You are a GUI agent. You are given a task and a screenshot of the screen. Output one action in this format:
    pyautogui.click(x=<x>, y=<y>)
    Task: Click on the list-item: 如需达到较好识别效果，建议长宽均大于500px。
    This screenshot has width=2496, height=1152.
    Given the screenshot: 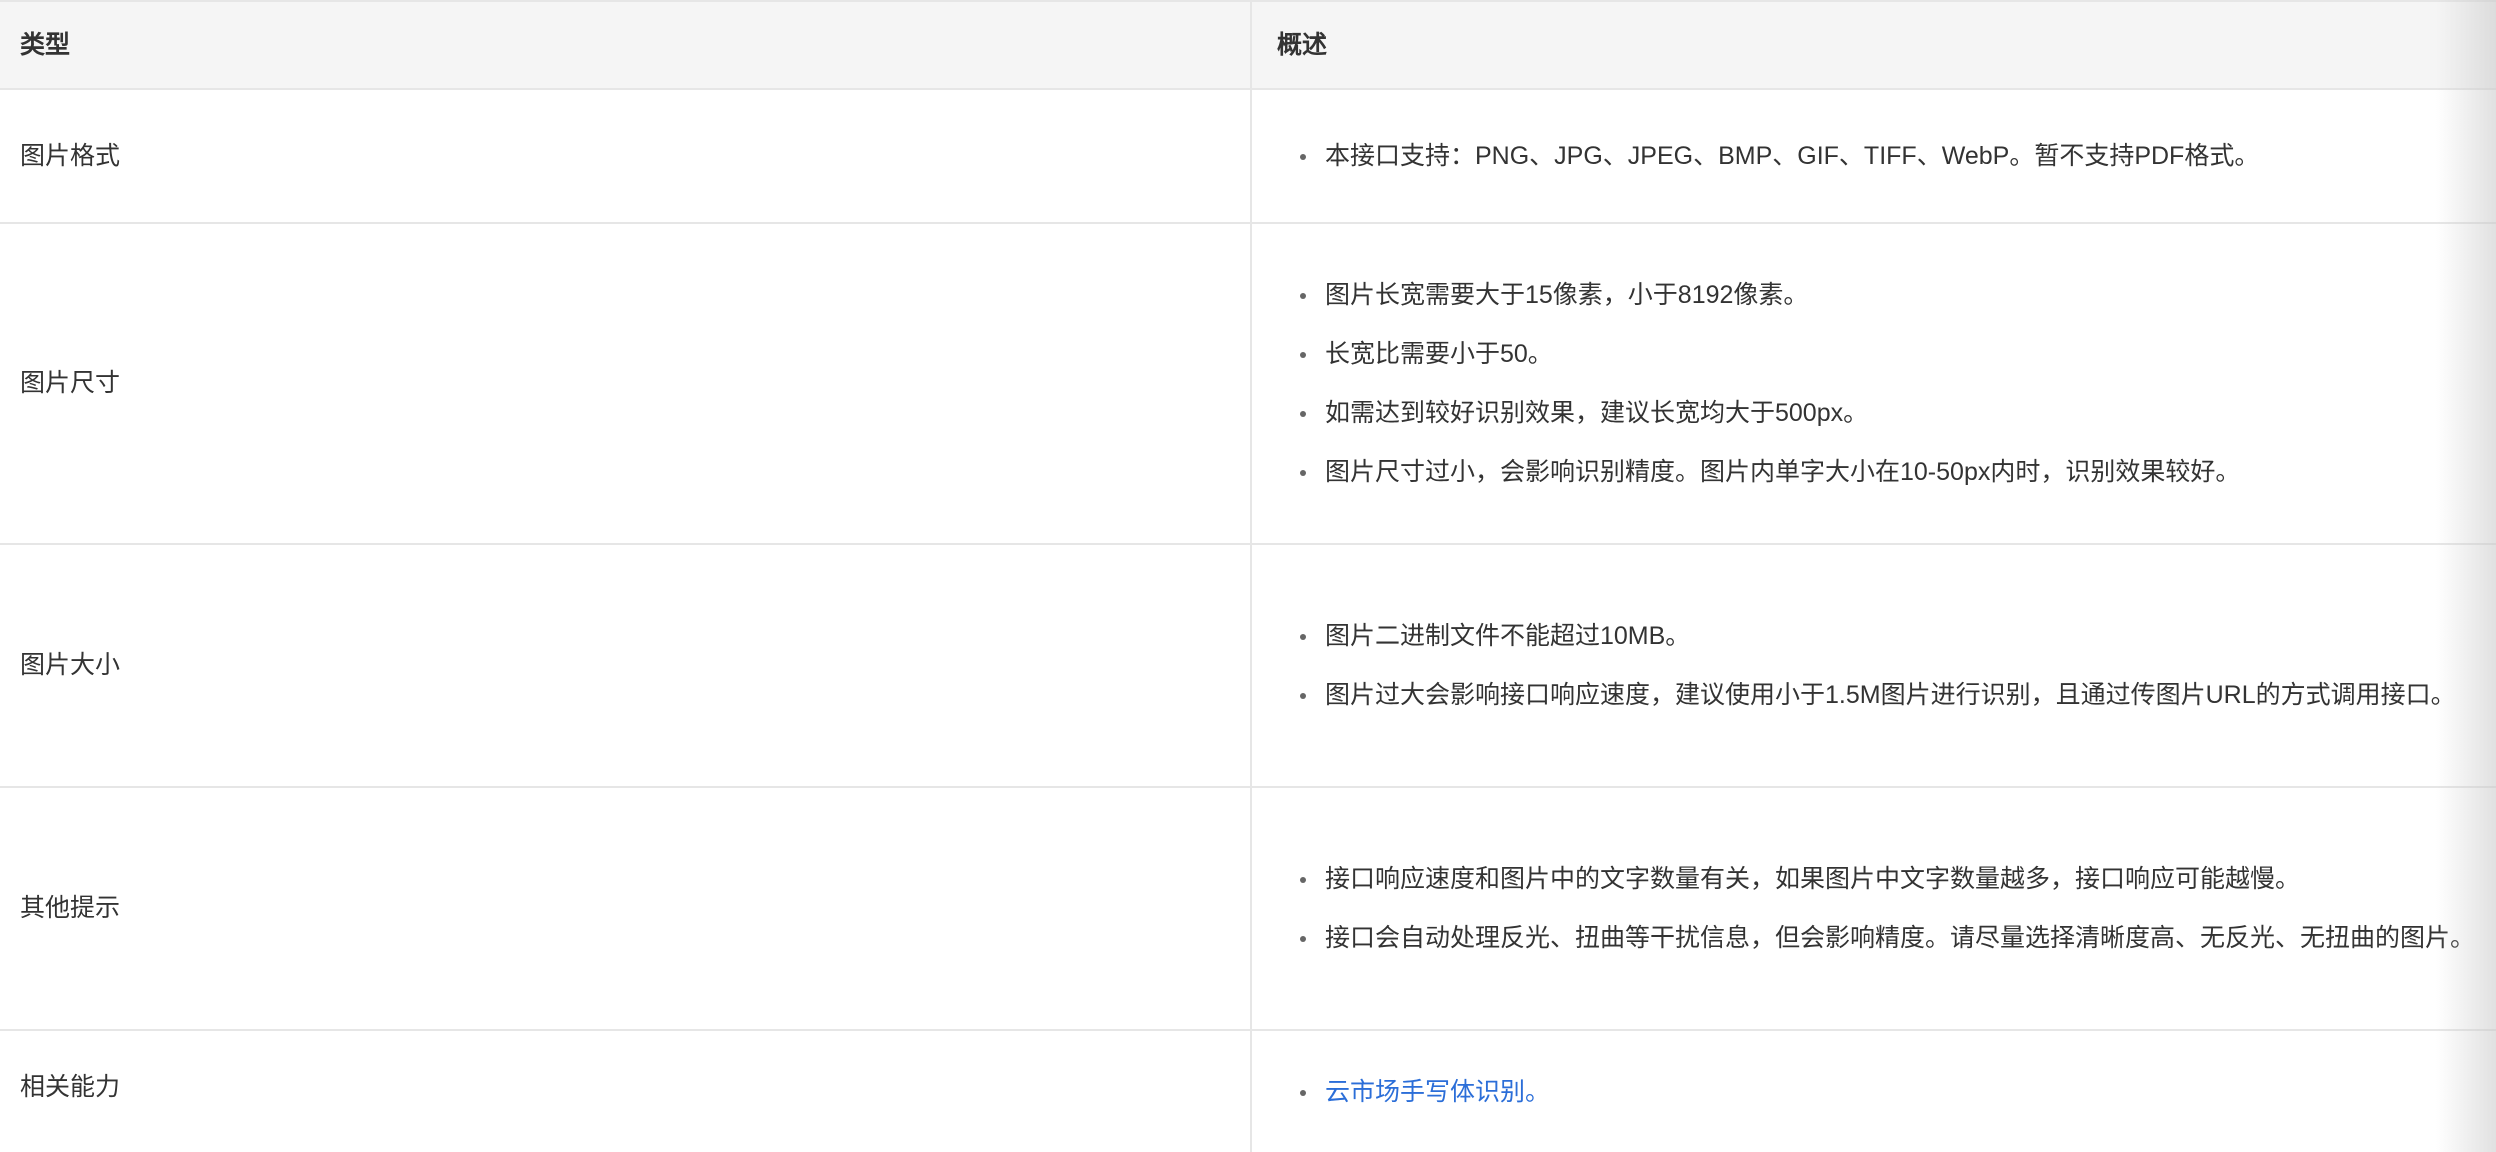 What is the action you would take?
    pyautogui.click(x=1880, y=413)
    